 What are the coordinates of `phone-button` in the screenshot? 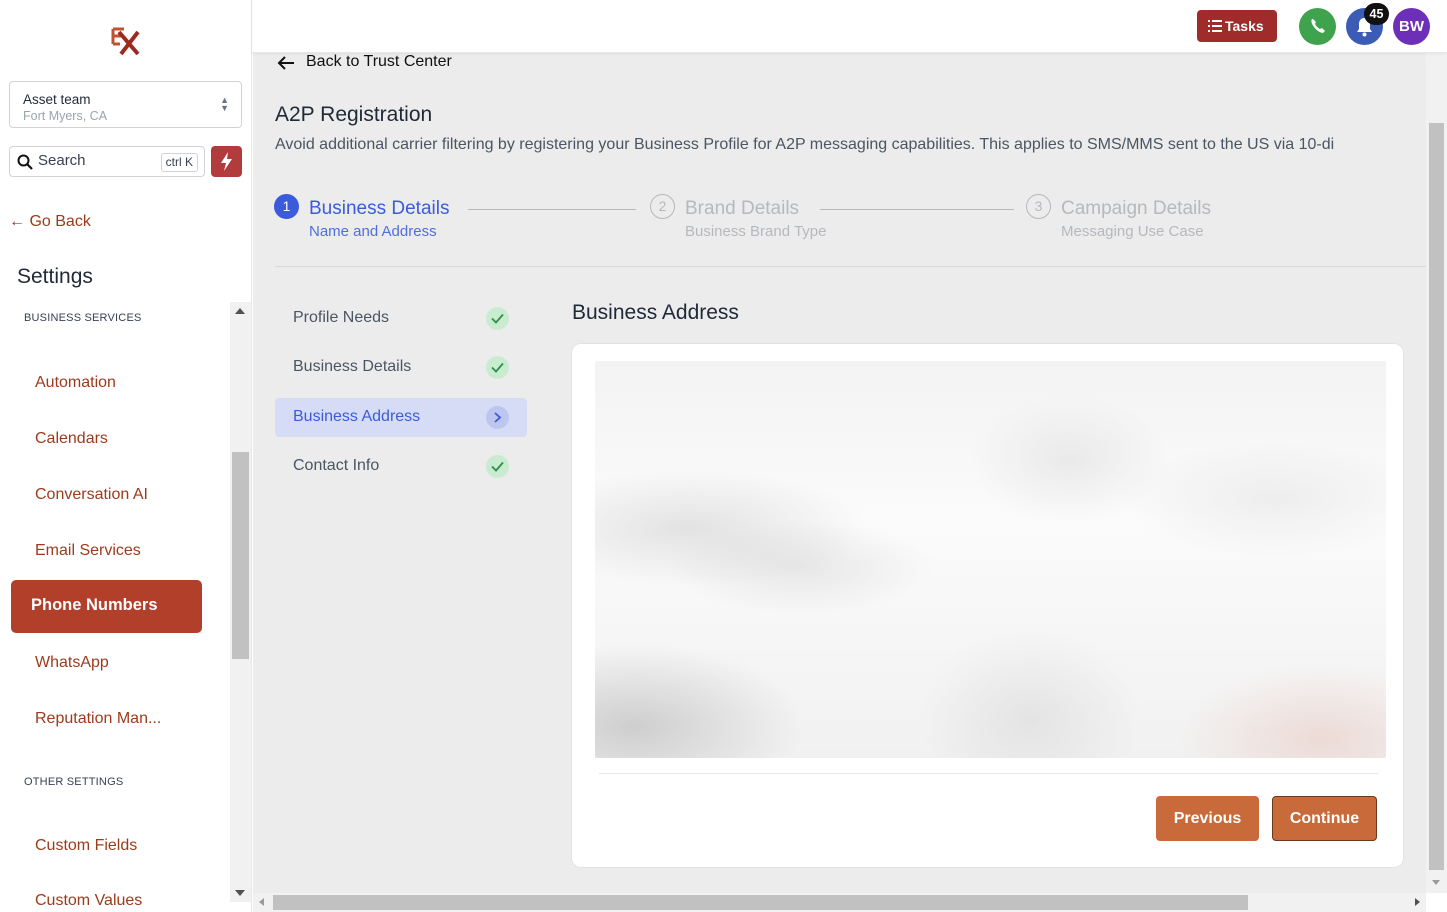 It's located at (1317, 26).